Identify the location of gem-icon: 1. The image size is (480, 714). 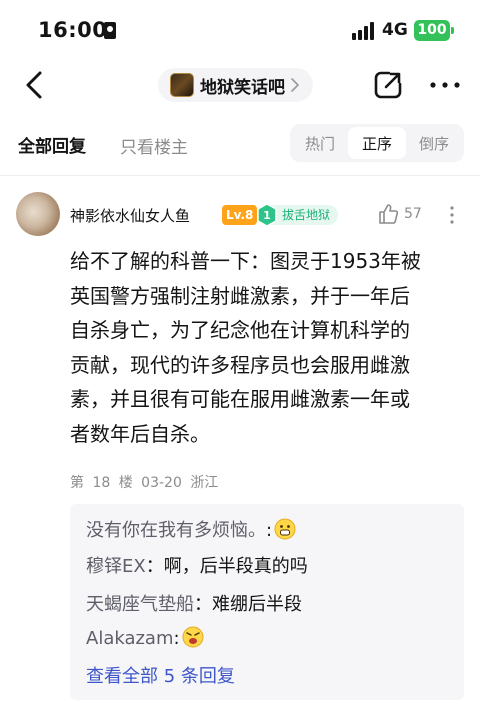
(267, 215).